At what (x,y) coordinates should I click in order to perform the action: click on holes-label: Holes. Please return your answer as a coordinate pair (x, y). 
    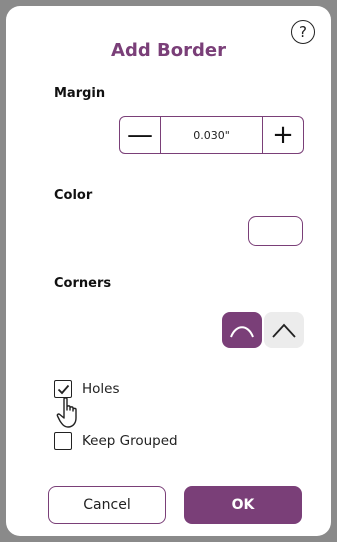
    Looking at the image, I should click on (101, 389).